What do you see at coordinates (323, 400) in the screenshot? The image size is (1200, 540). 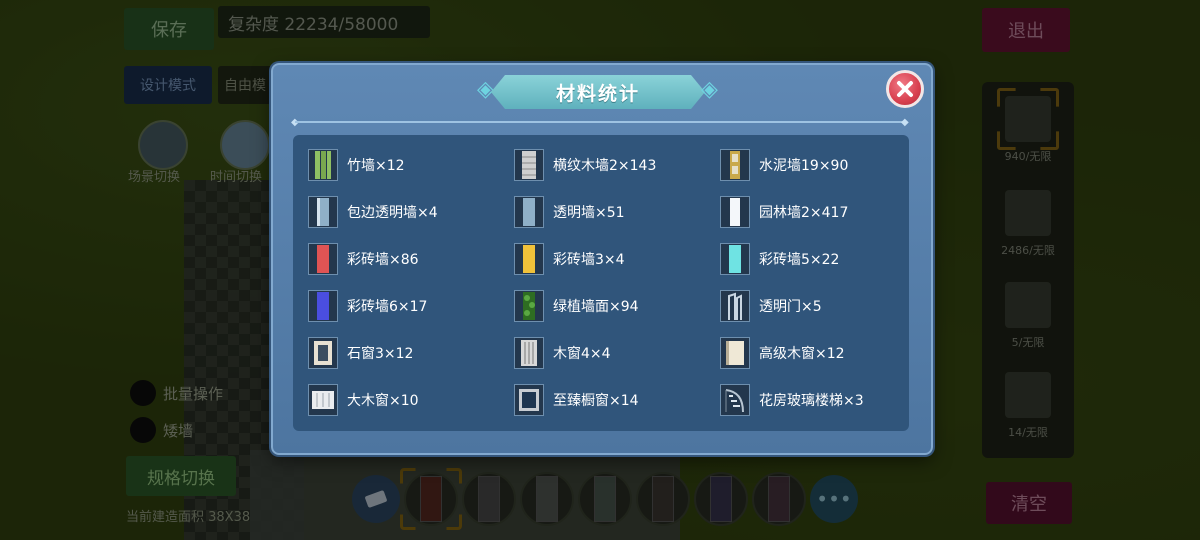 I see `large-wood-window-icon` at bounding box center [323, 400].